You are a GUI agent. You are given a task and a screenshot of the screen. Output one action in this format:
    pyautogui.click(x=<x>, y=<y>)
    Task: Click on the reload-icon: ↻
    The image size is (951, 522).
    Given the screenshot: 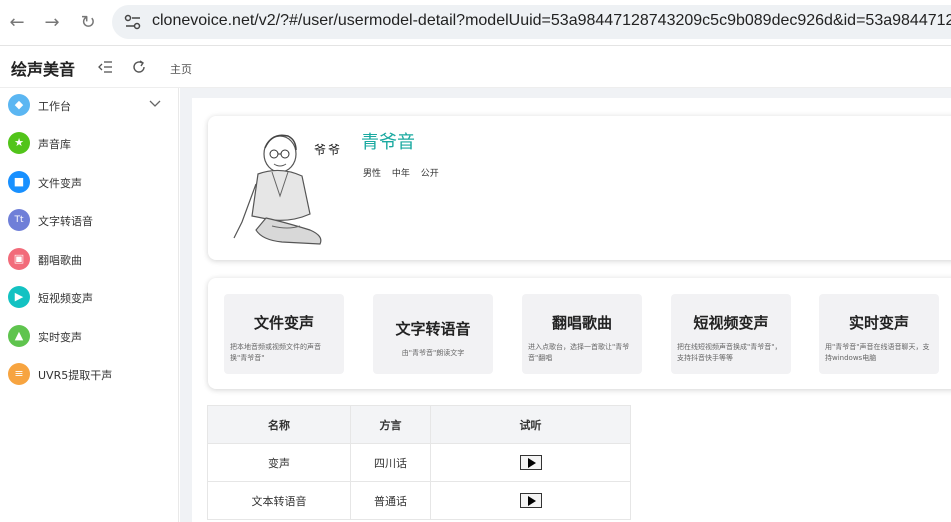 What is the action you would take?
    pyautogui.click(x=88, y=23)
    